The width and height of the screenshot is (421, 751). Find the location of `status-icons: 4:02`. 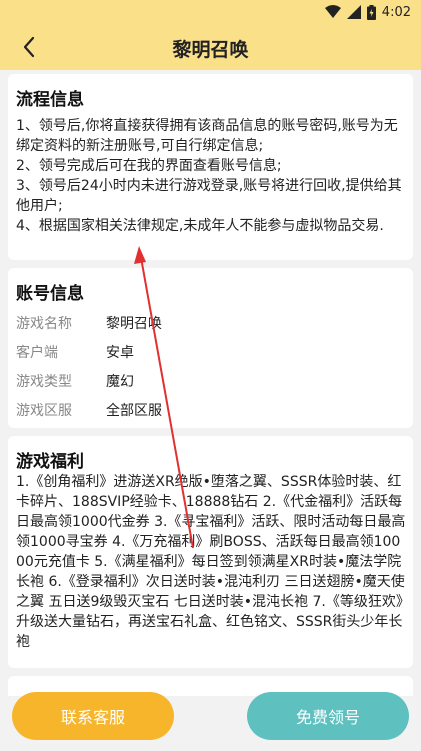

status-icons: 4:02 is located at coordinates (367, 12).